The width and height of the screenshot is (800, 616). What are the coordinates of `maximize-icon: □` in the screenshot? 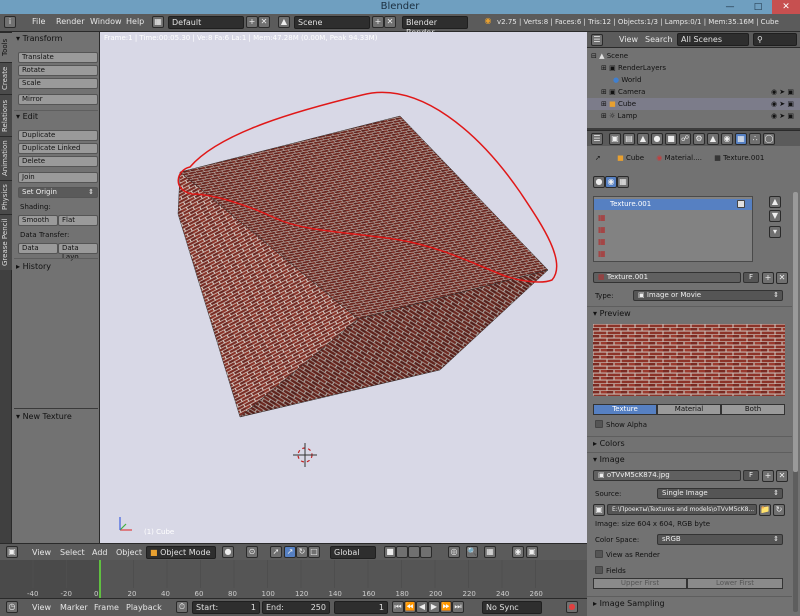 It's located at (758, 7).